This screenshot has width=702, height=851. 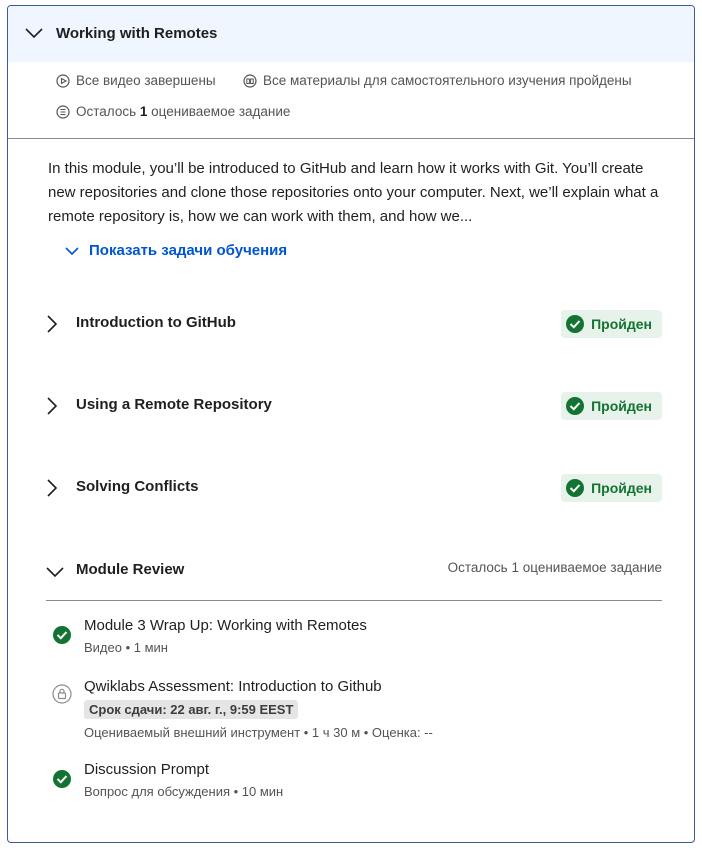 I want to click on show-learning-goals-button: Показать задачи обучения, so click(x=176, y=250).